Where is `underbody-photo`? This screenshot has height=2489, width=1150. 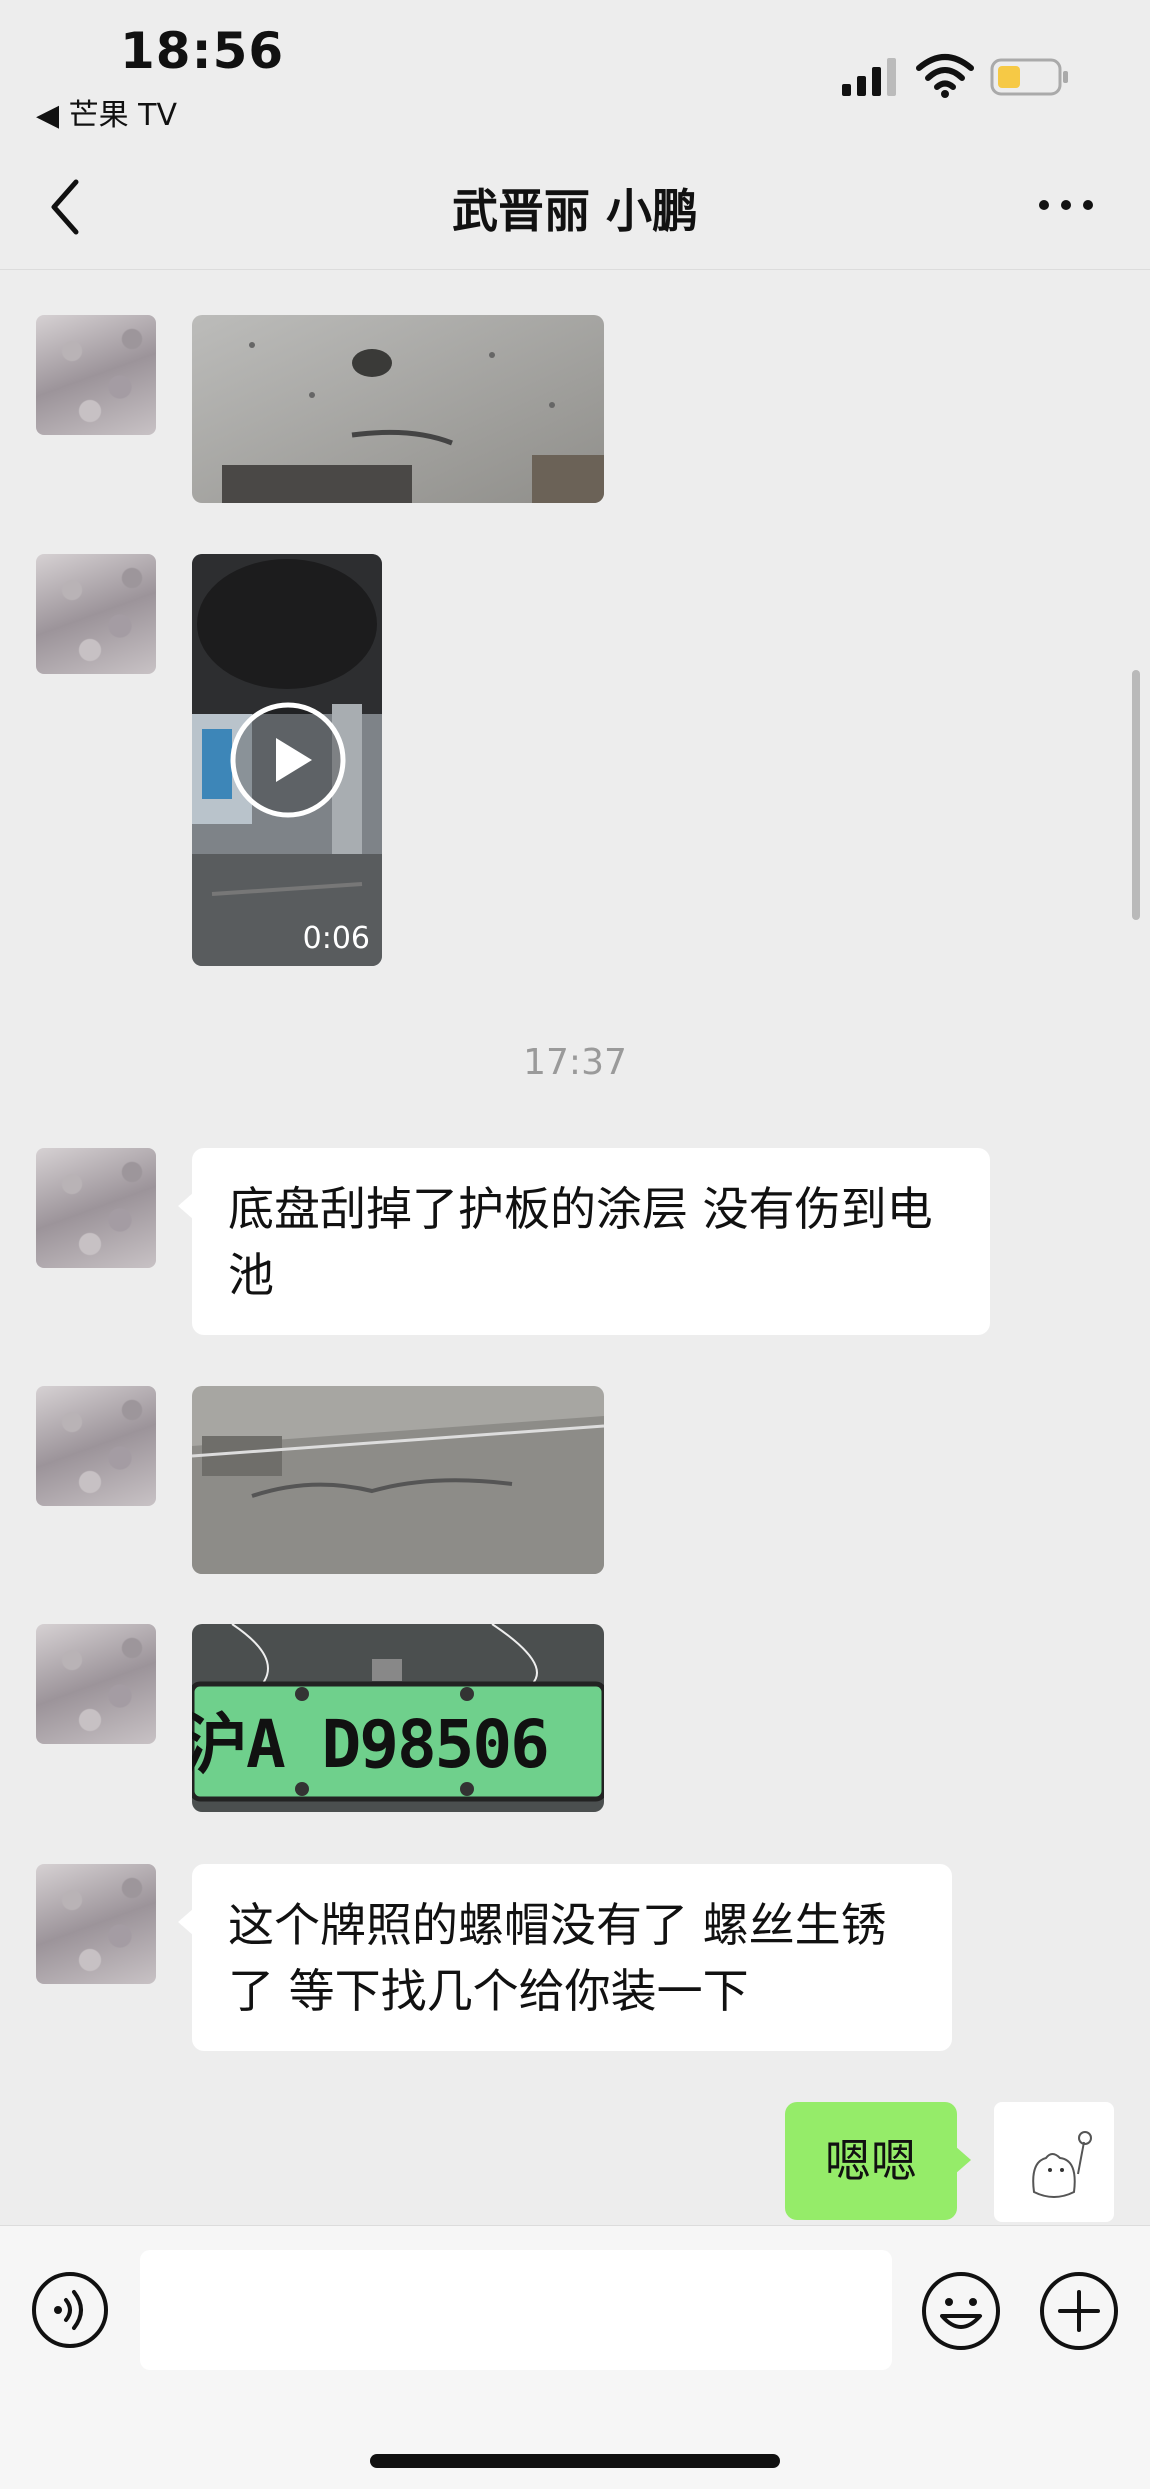
underbody-photo is located at coordinates (398, 409).